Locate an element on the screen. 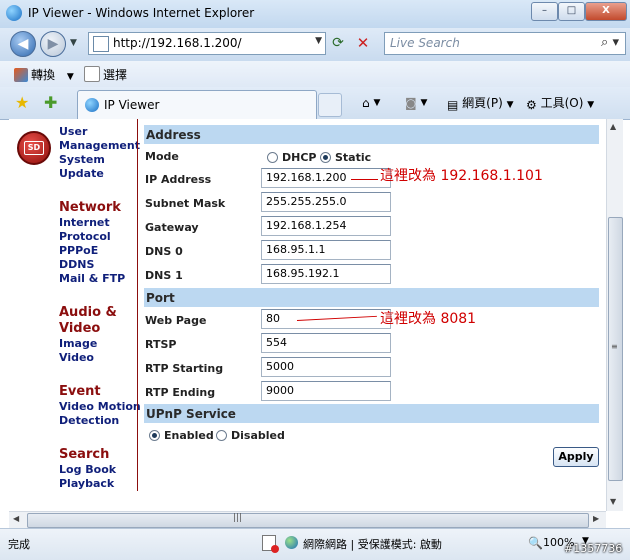 Image resolution: width=630 pixels, height=560 pixels. tools-menu-label: 工具(O) is located at coordinates (562, 103).